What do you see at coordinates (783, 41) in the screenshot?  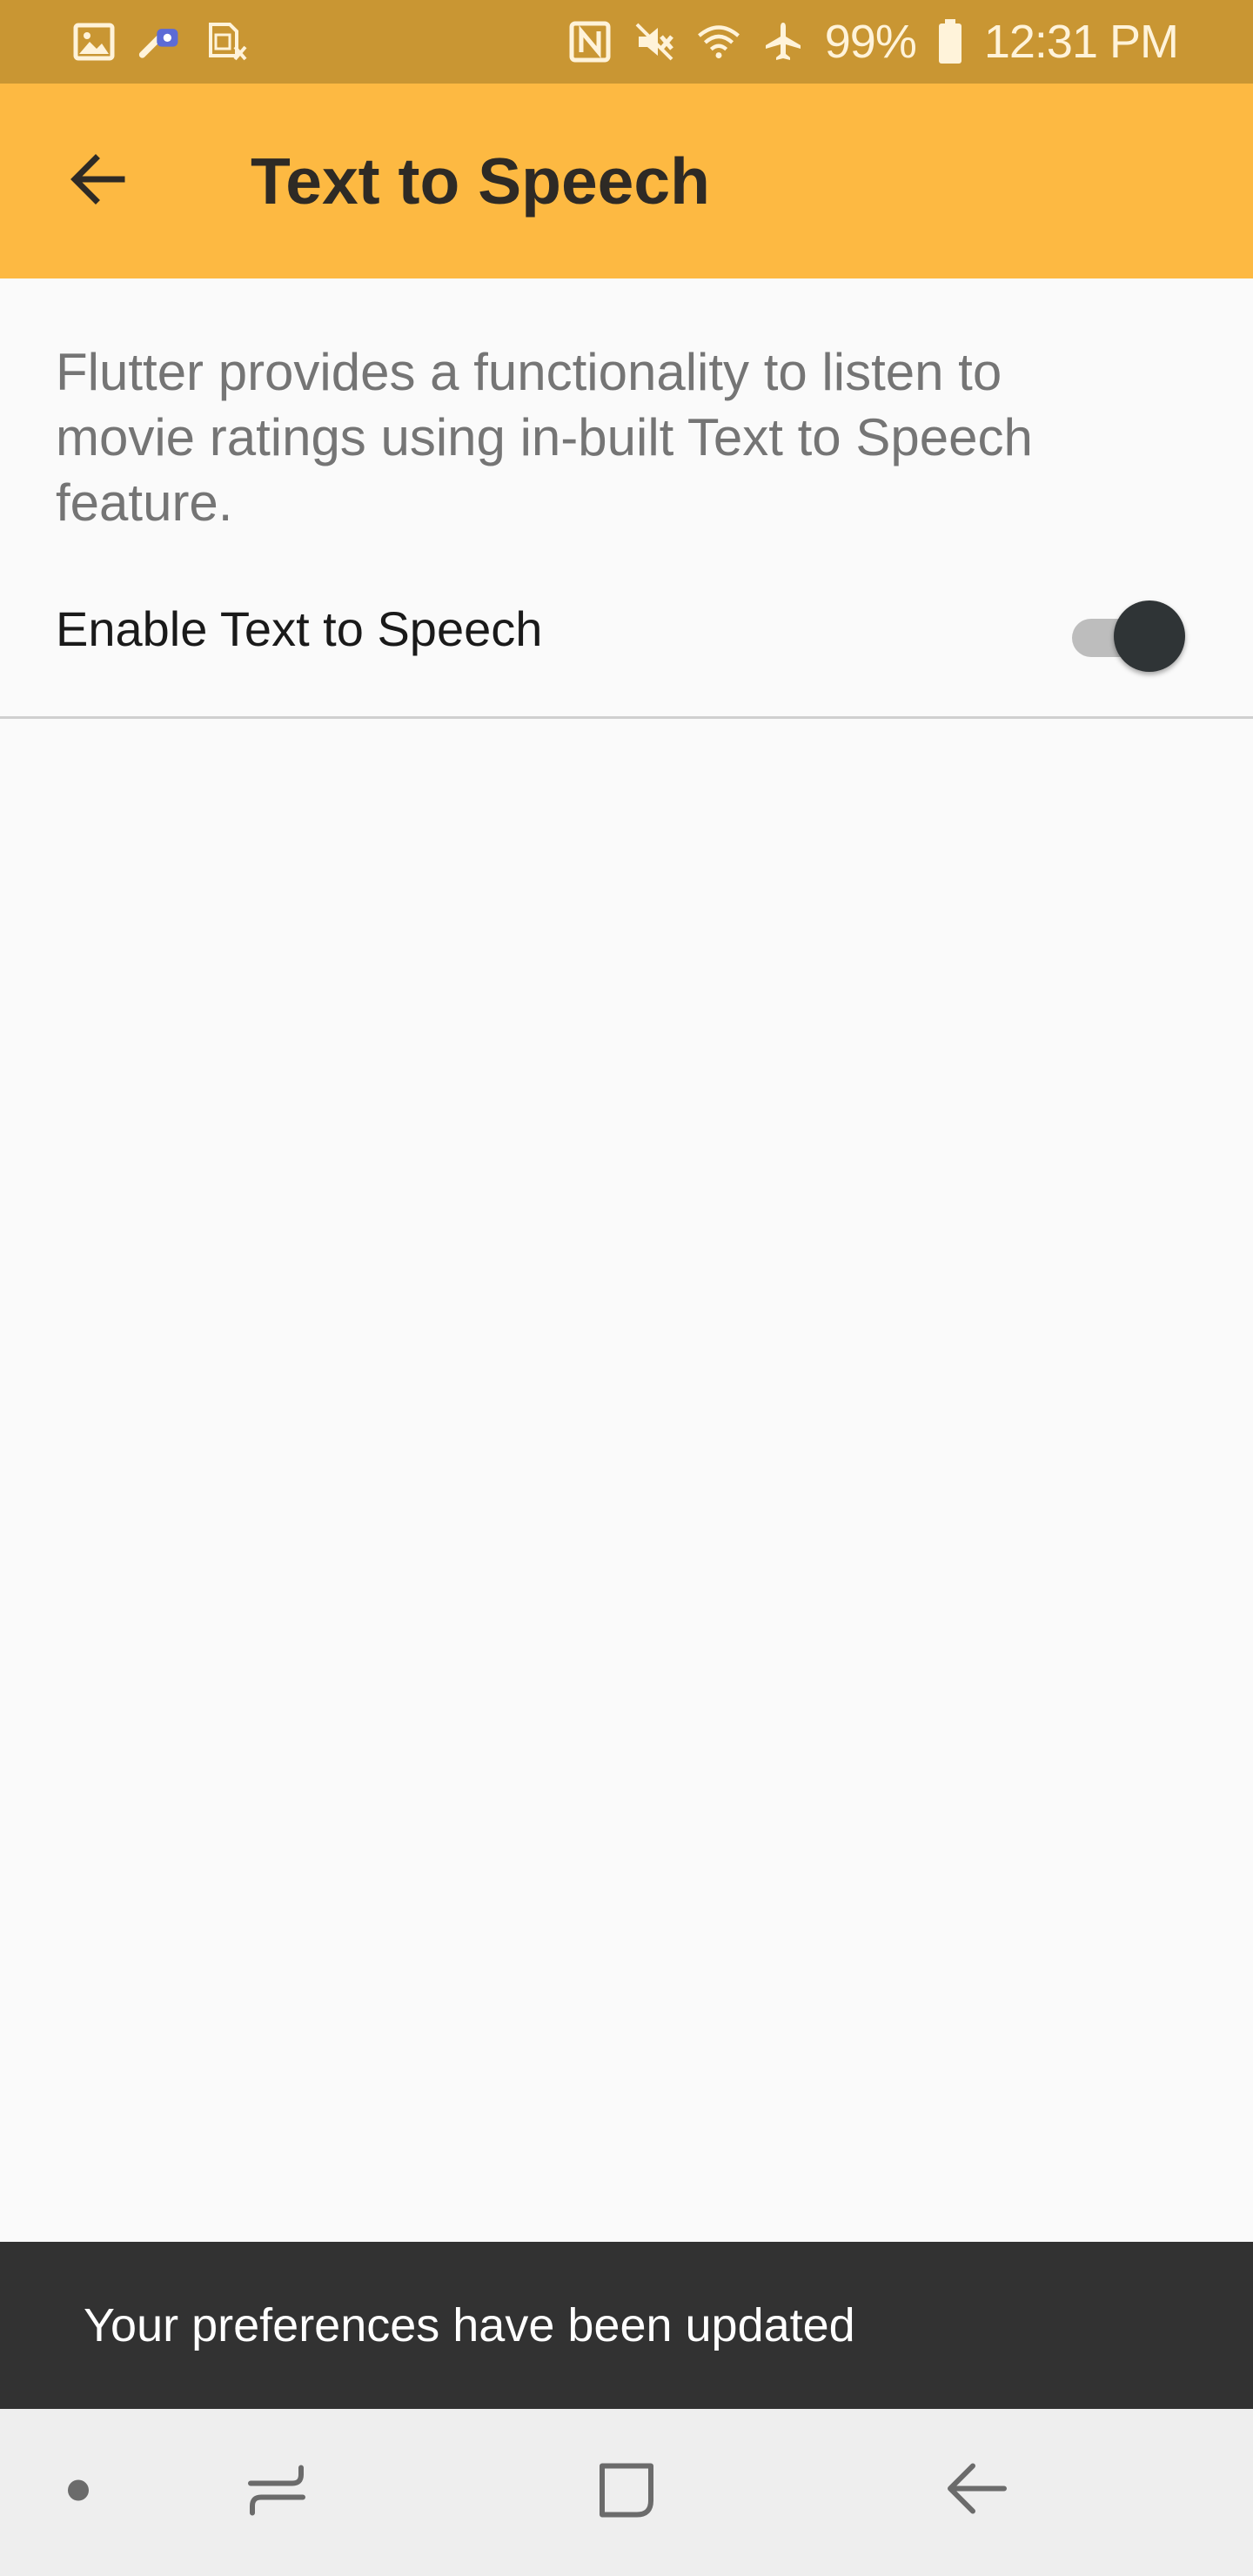 I see `airplane-mode-icon` at bounding box center [783, 41].